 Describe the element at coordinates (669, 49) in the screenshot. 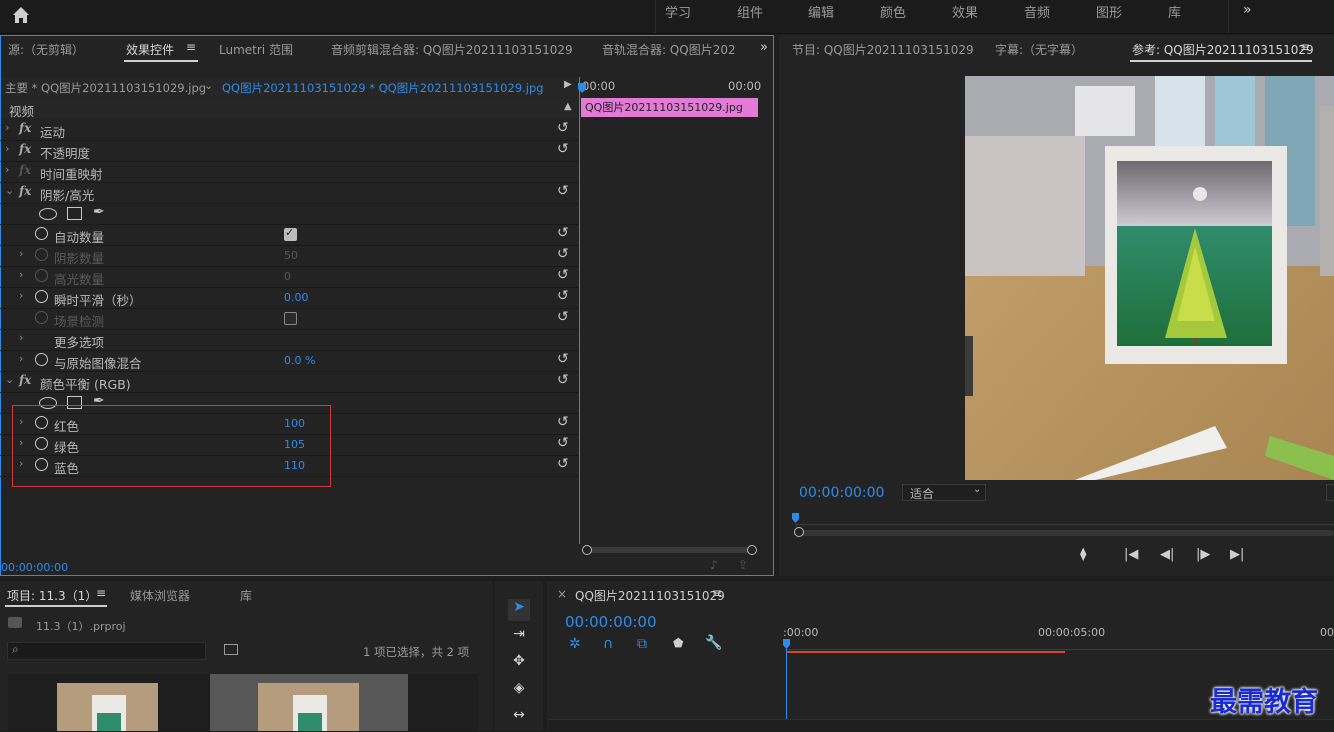

I see `tab-audio-track-mixer: 音轨混合器: QQ图片202` at that location.